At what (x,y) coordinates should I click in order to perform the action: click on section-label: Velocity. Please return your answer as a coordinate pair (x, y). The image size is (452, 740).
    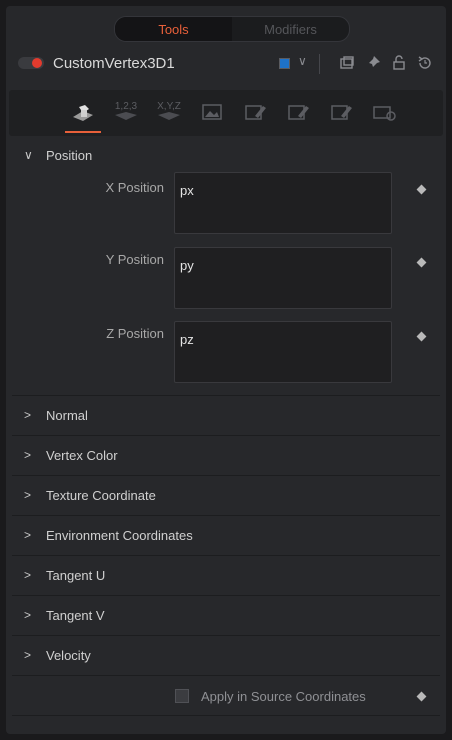
    Looking at the image, I should click on (68, 655).